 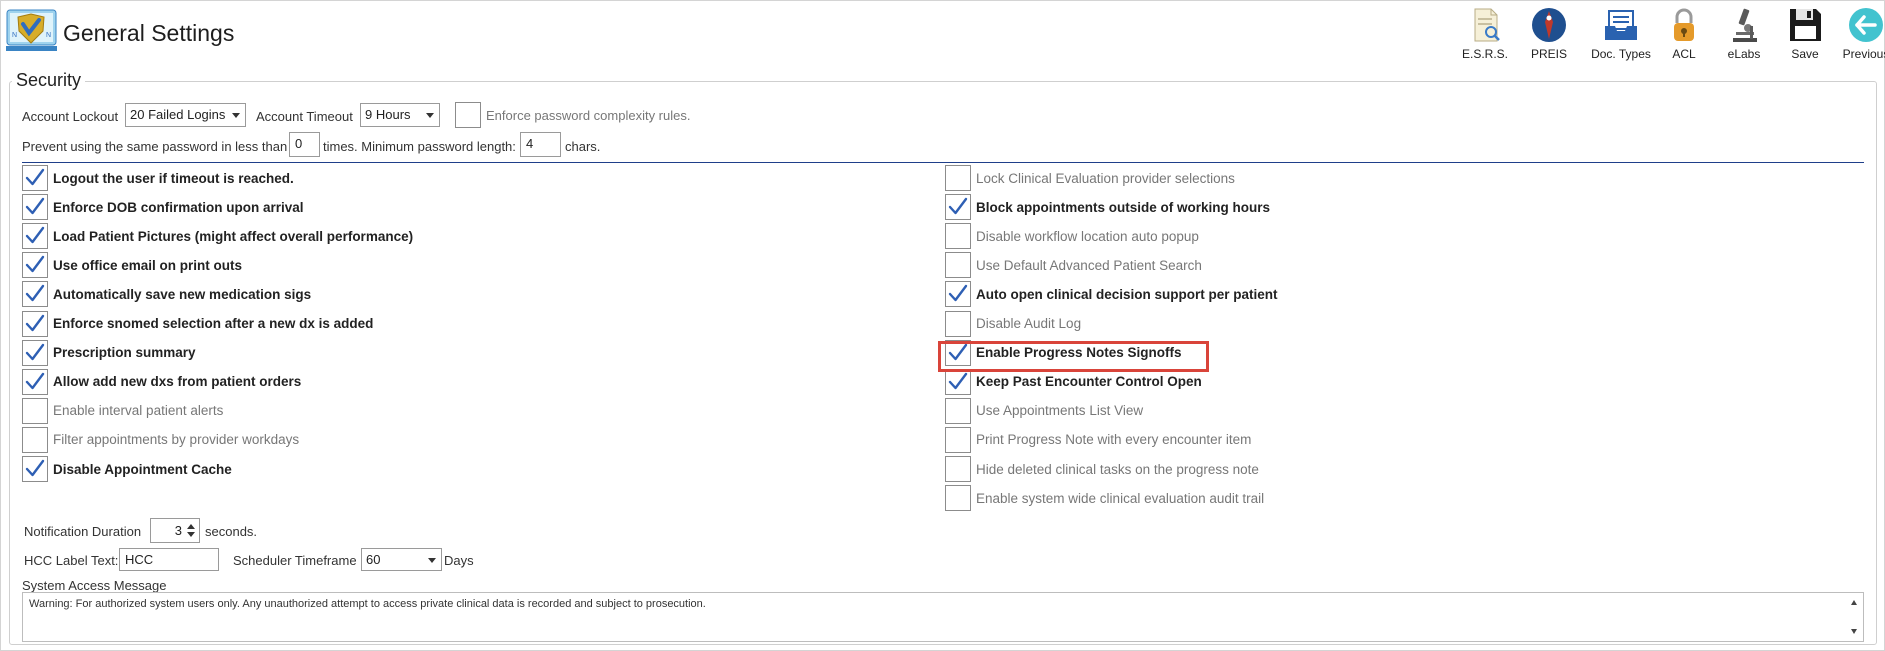 I want to click on option-label: Logout the user if timeout is reached., so click(x=173, y=178).